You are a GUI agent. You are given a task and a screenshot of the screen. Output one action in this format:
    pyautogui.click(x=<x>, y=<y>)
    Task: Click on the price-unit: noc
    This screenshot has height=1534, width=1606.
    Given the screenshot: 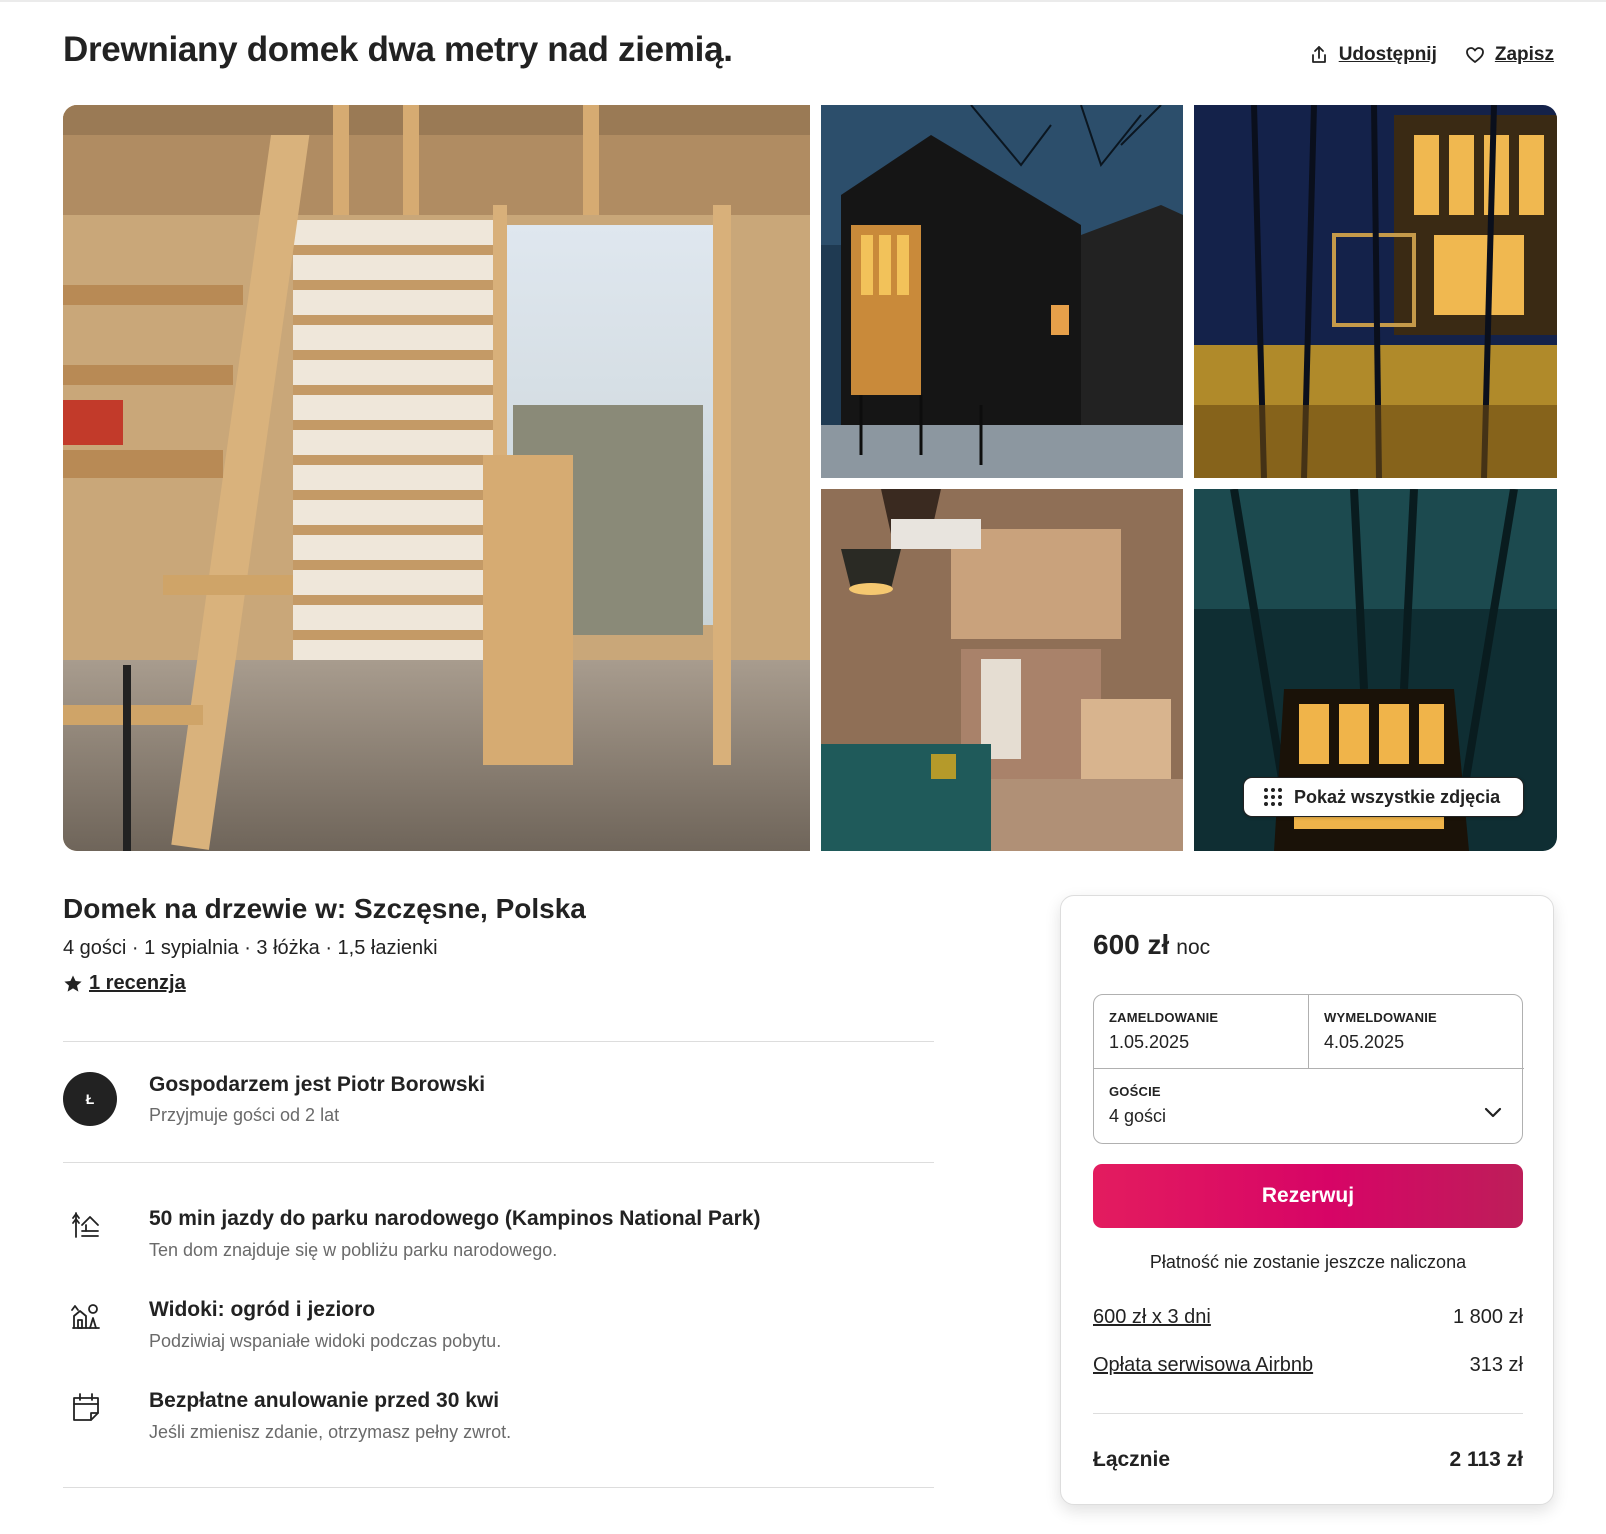 What is the action you would take?
    pyautogui.click(x=1193, y=947)
    